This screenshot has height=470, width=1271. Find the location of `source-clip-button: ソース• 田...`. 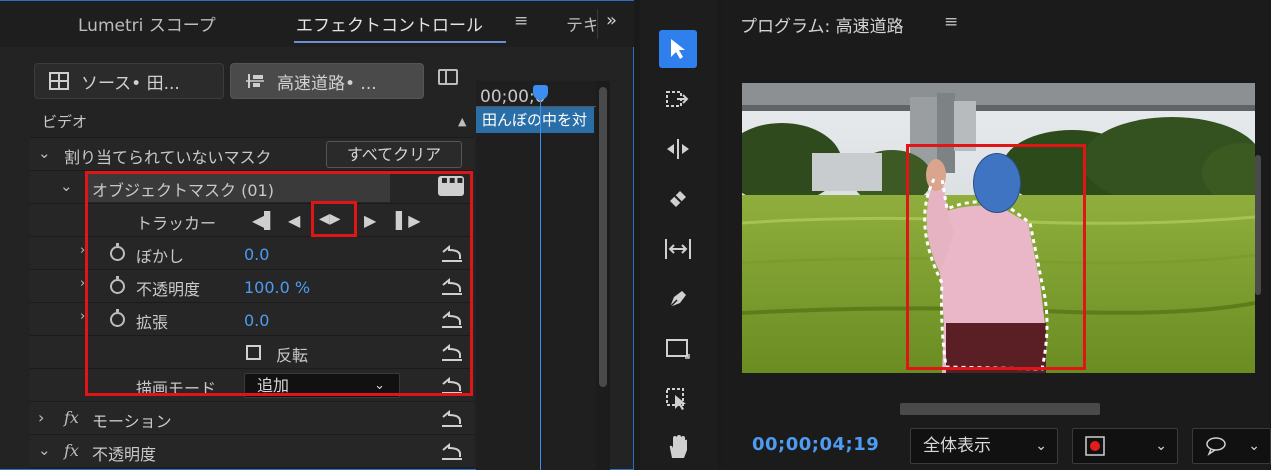

source-clip-button: ソース• 田... is located at coordinates (129, 81).